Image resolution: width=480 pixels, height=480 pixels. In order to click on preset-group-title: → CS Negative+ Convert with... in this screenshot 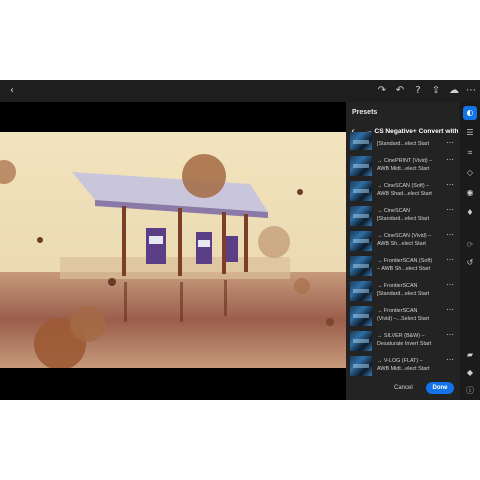, I will do `click(412, 131)`.